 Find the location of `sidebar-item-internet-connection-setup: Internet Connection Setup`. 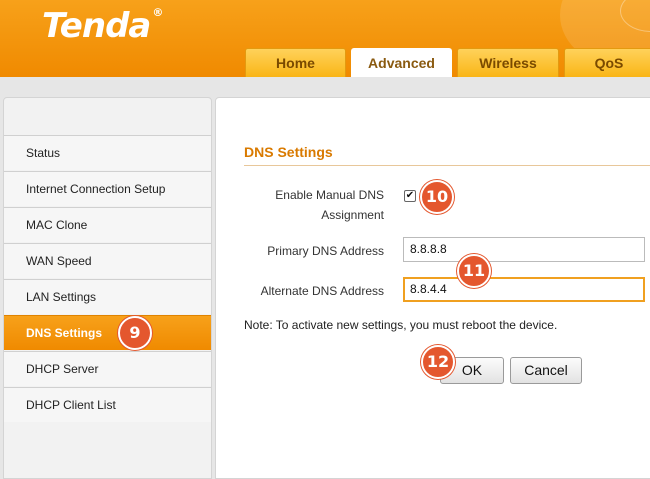

sidebar-item-internet-connection-setup: Internet Connection Setup is located at coordinates (107, 188).